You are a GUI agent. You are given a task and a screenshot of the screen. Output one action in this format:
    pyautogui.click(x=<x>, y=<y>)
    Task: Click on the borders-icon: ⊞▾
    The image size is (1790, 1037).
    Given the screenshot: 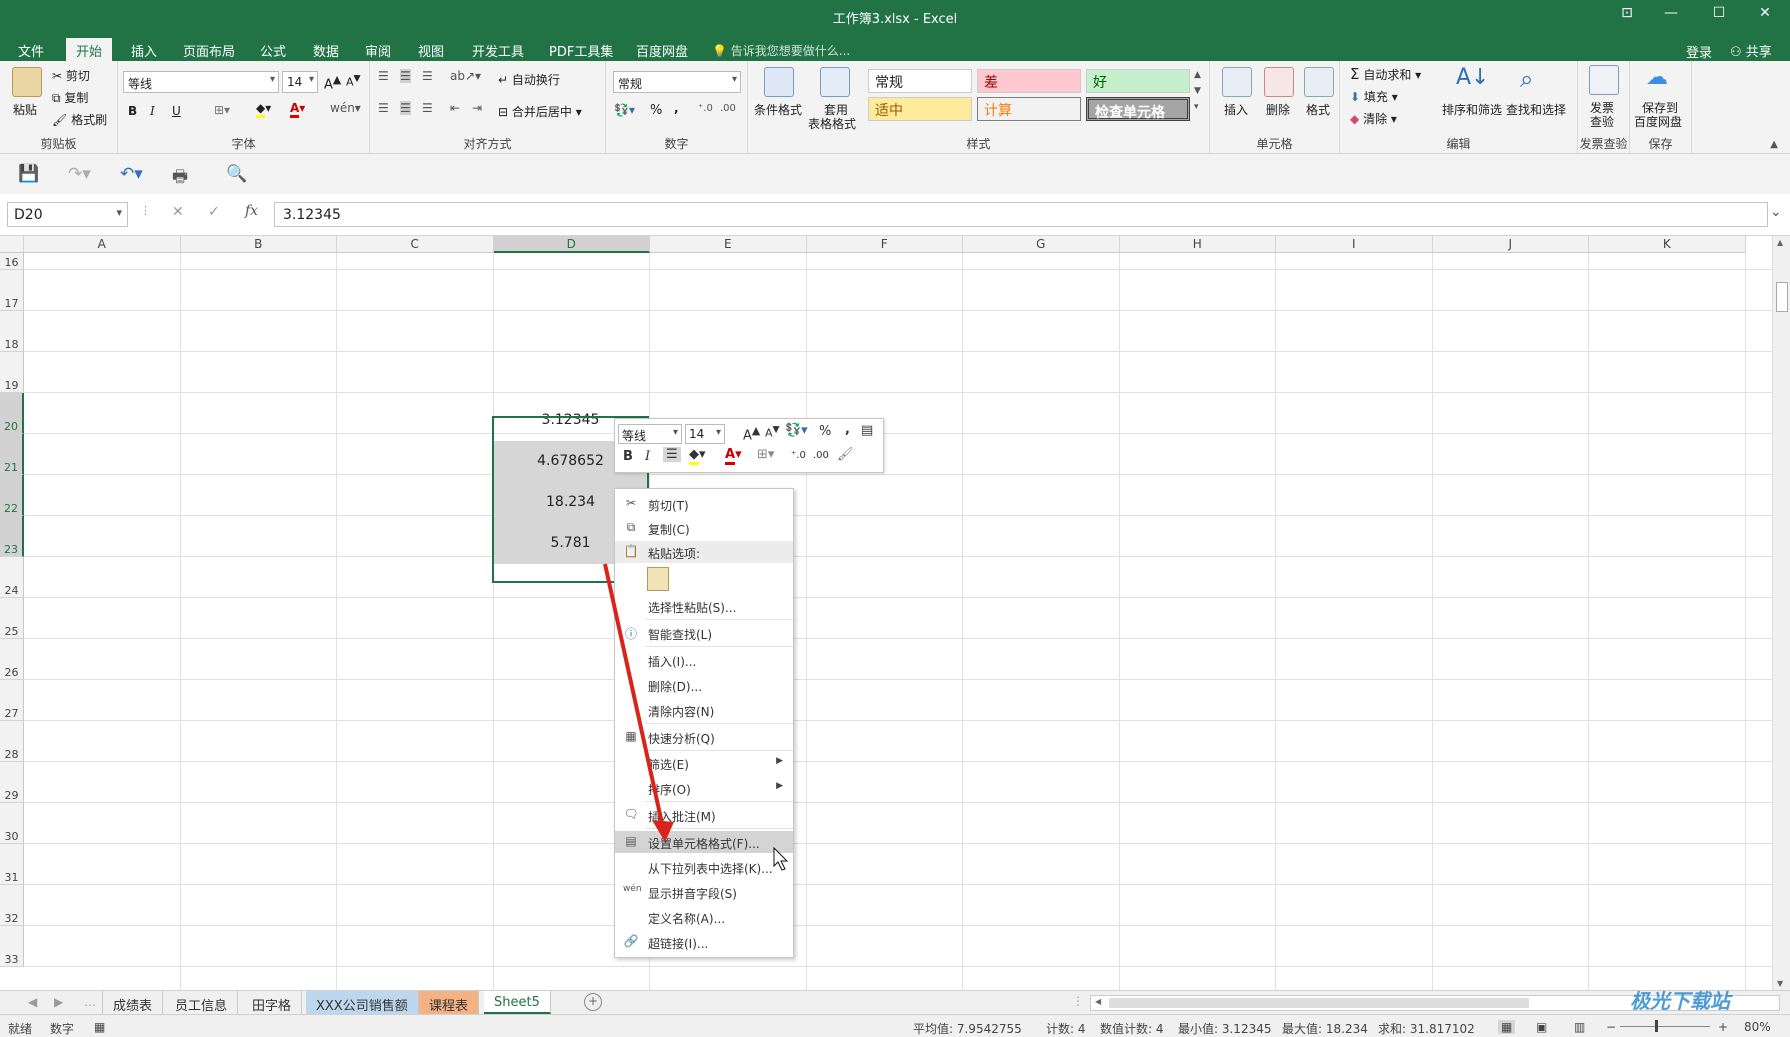 What is the action you would take?
    pyautogui.click(x=222, y=110)
    